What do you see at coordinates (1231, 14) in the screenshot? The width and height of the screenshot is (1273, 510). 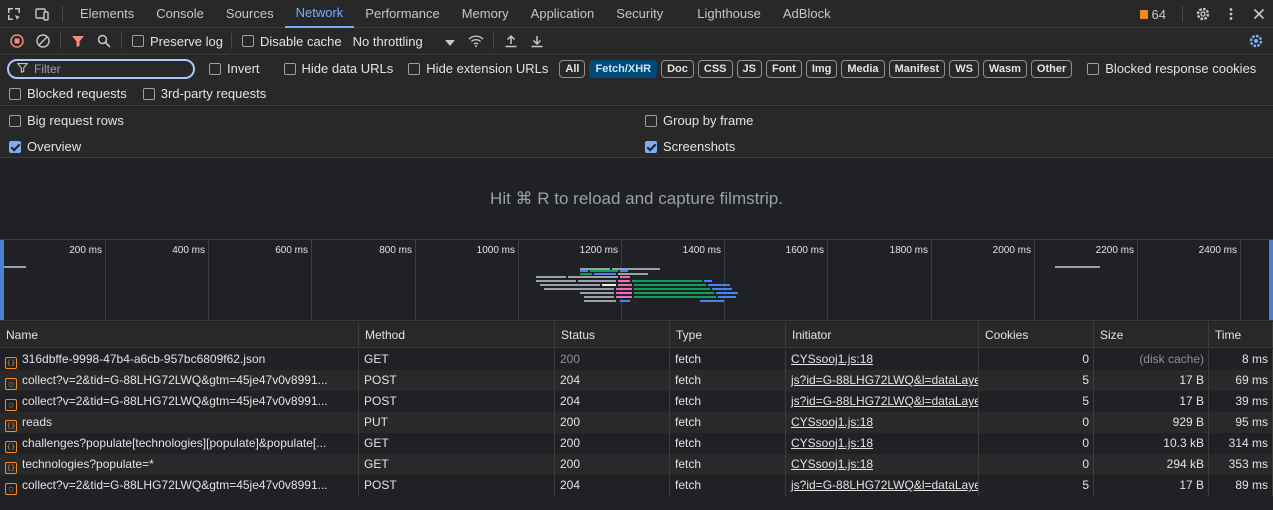 I see `more-options-icon` at bounding box center [1231, 14].